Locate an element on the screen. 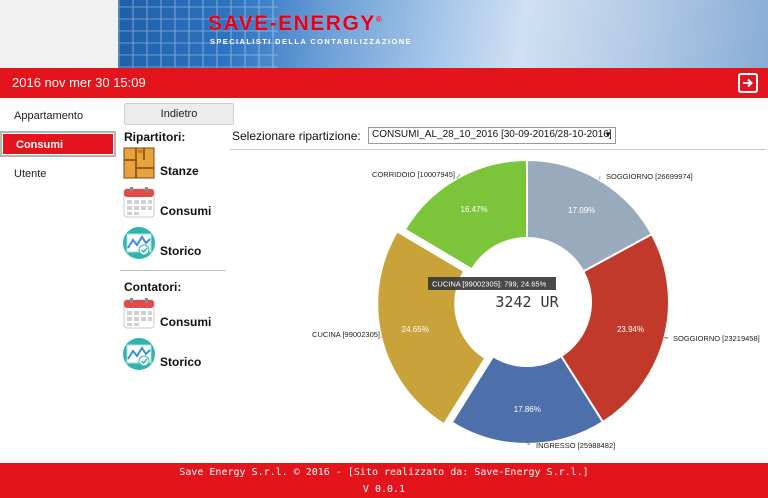 The height and width of the screenshot is (498, 768). contatori-title: Contatori: is located at coordinates (153, 287).